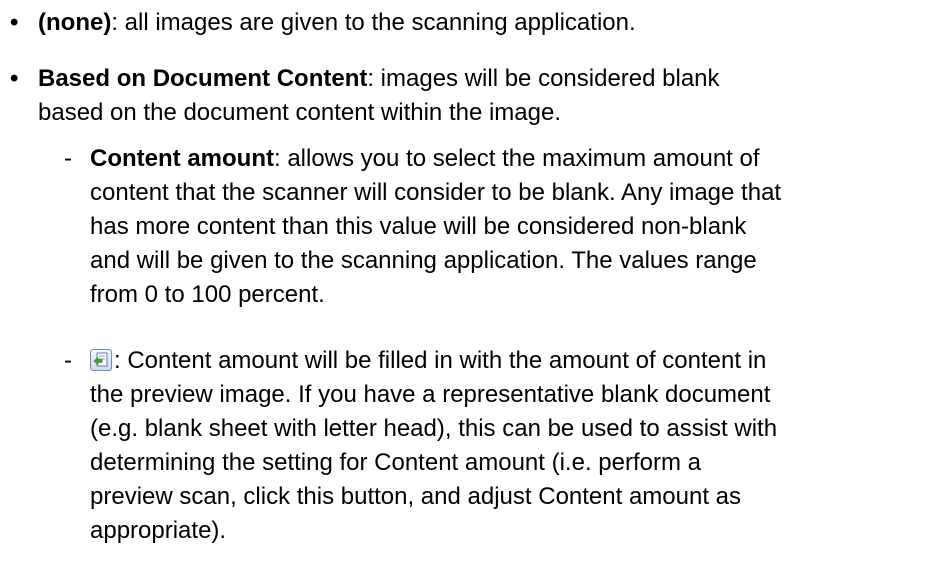 This screenshot has height=563, width=940. What do you see at coordinates (207, 294) in the screenshot?
I see `sub-line-5: from 0 to 100 percent.` at bounding box center [207, 294].